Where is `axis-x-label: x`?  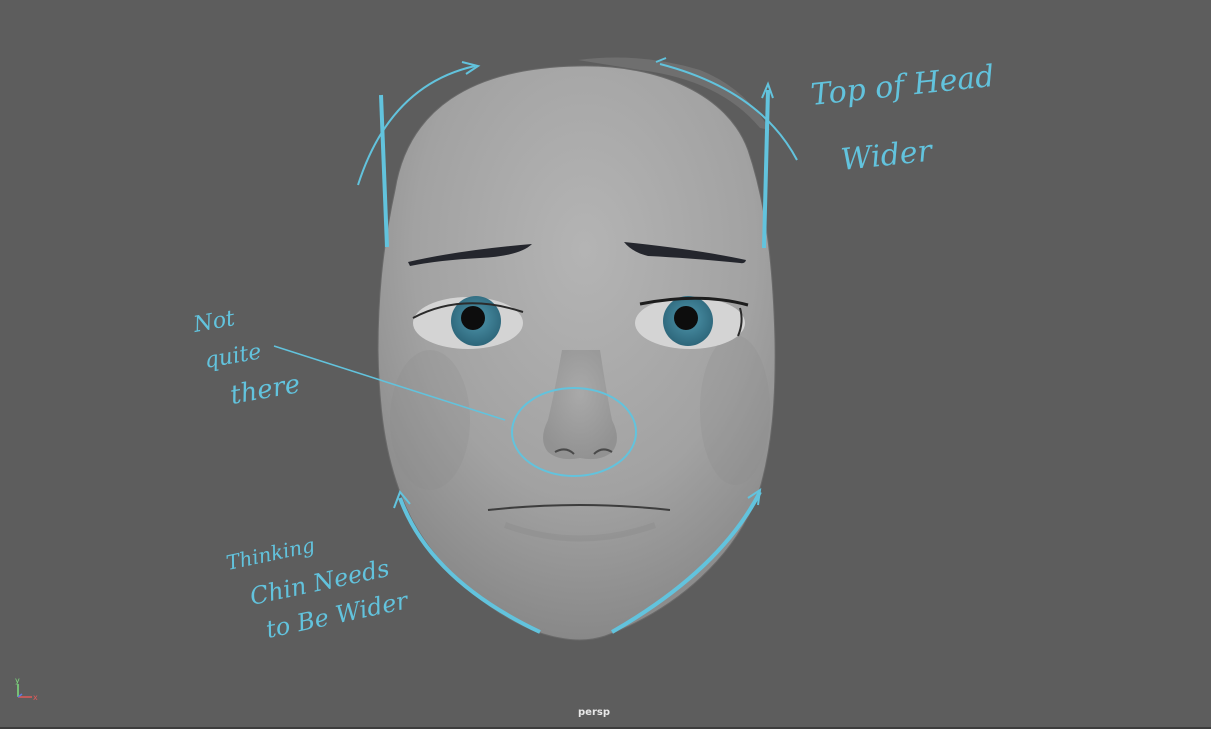 axis-x-label: x is located at coordinates (35, 697).